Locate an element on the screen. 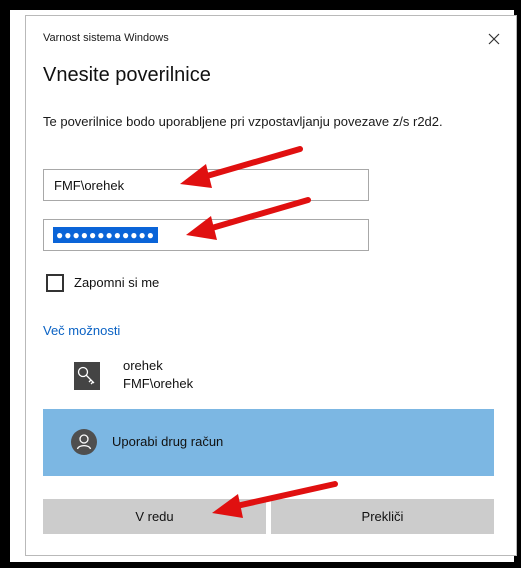  account-domain: FMF\orehek is located at coordinates (158, 383).